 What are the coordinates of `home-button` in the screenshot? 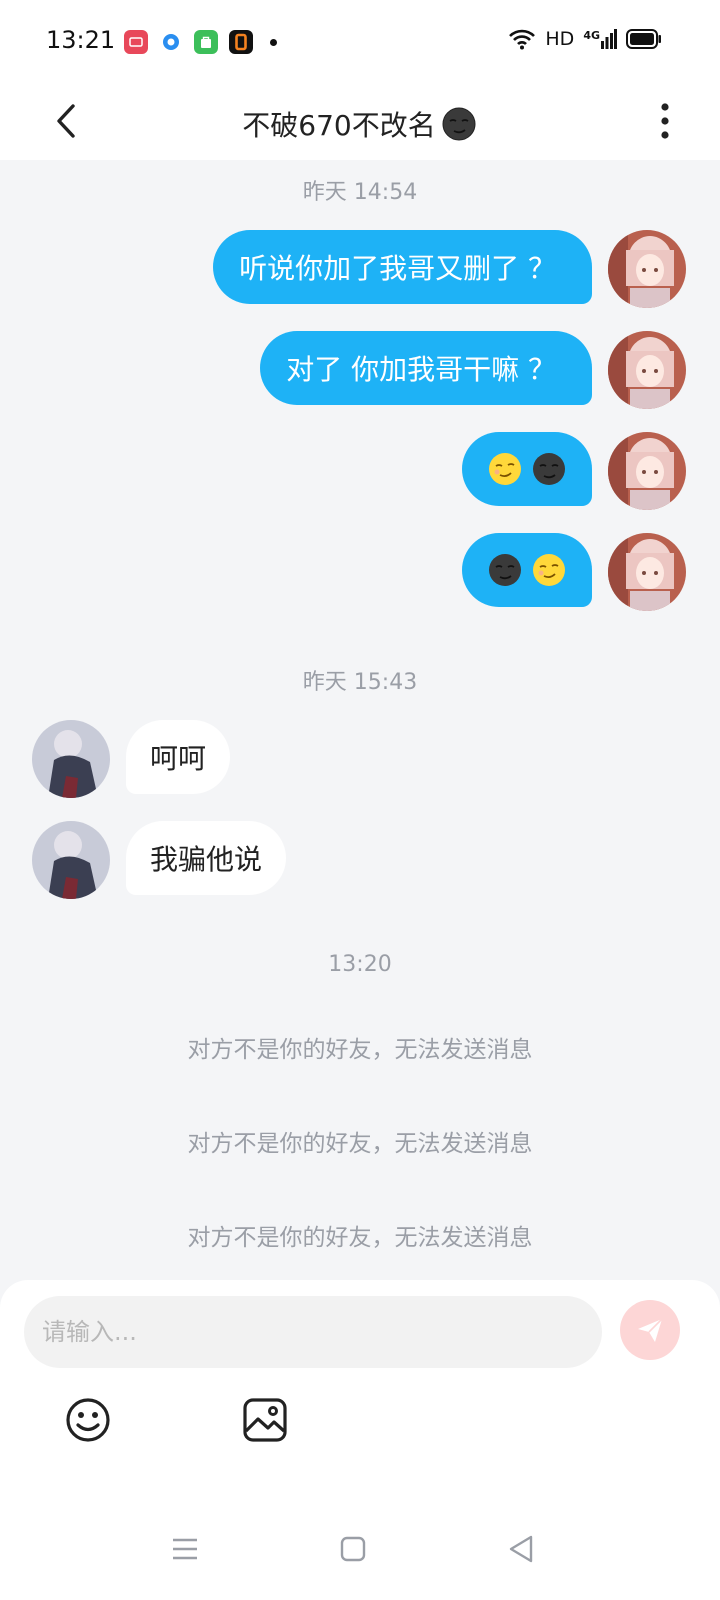 It's located at (353, 1549).